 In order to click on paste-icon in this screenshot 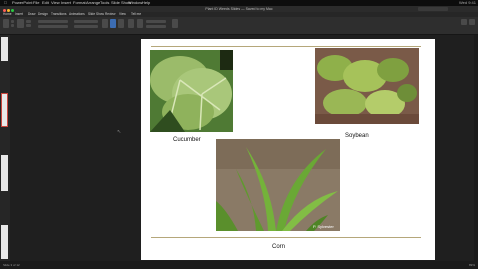, I will do `click(6, 23)`.